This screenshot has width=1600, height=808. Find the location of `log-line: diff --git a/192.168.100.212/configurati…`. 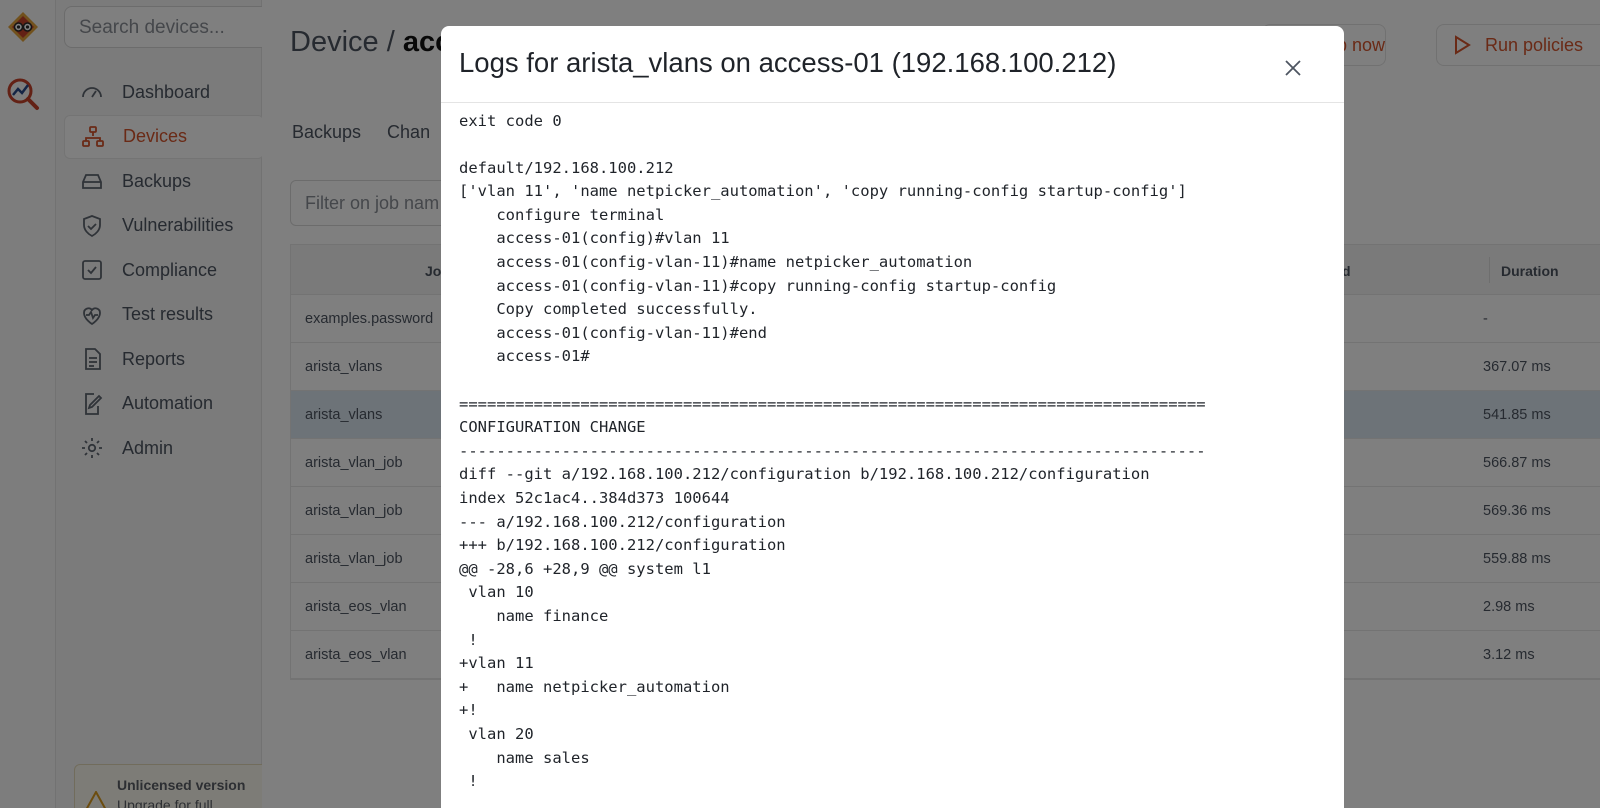

log-line: diff --git a/192.168.100.212/configurati… is located at coordinates (804, 474).